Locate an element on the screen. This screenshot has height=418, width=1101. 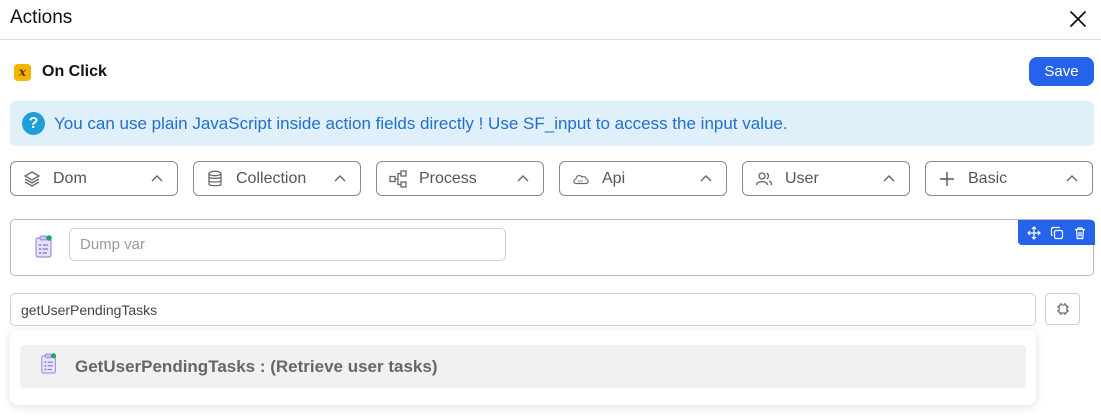
layers-icon is located at coordinates (32, 179).